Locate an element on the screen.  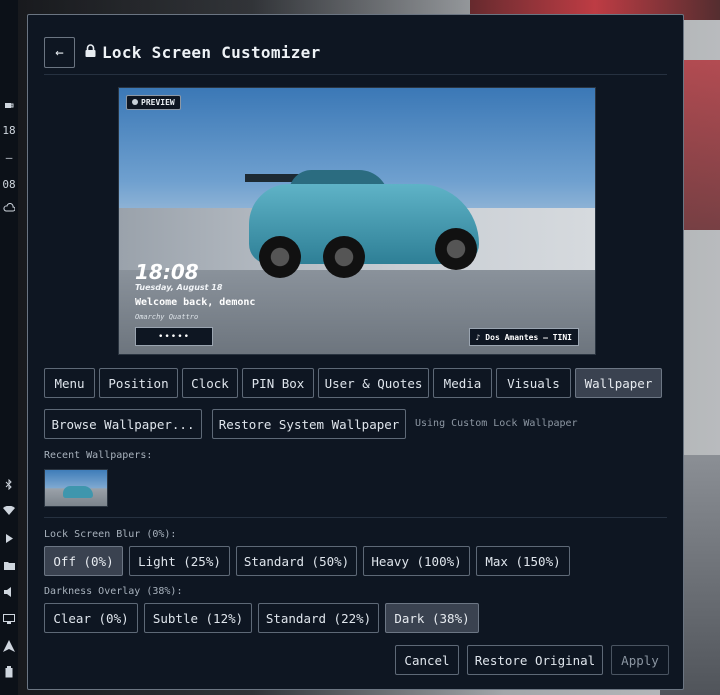
preview-quote: Omarchy Quattro is located at coordinates (167, 317).